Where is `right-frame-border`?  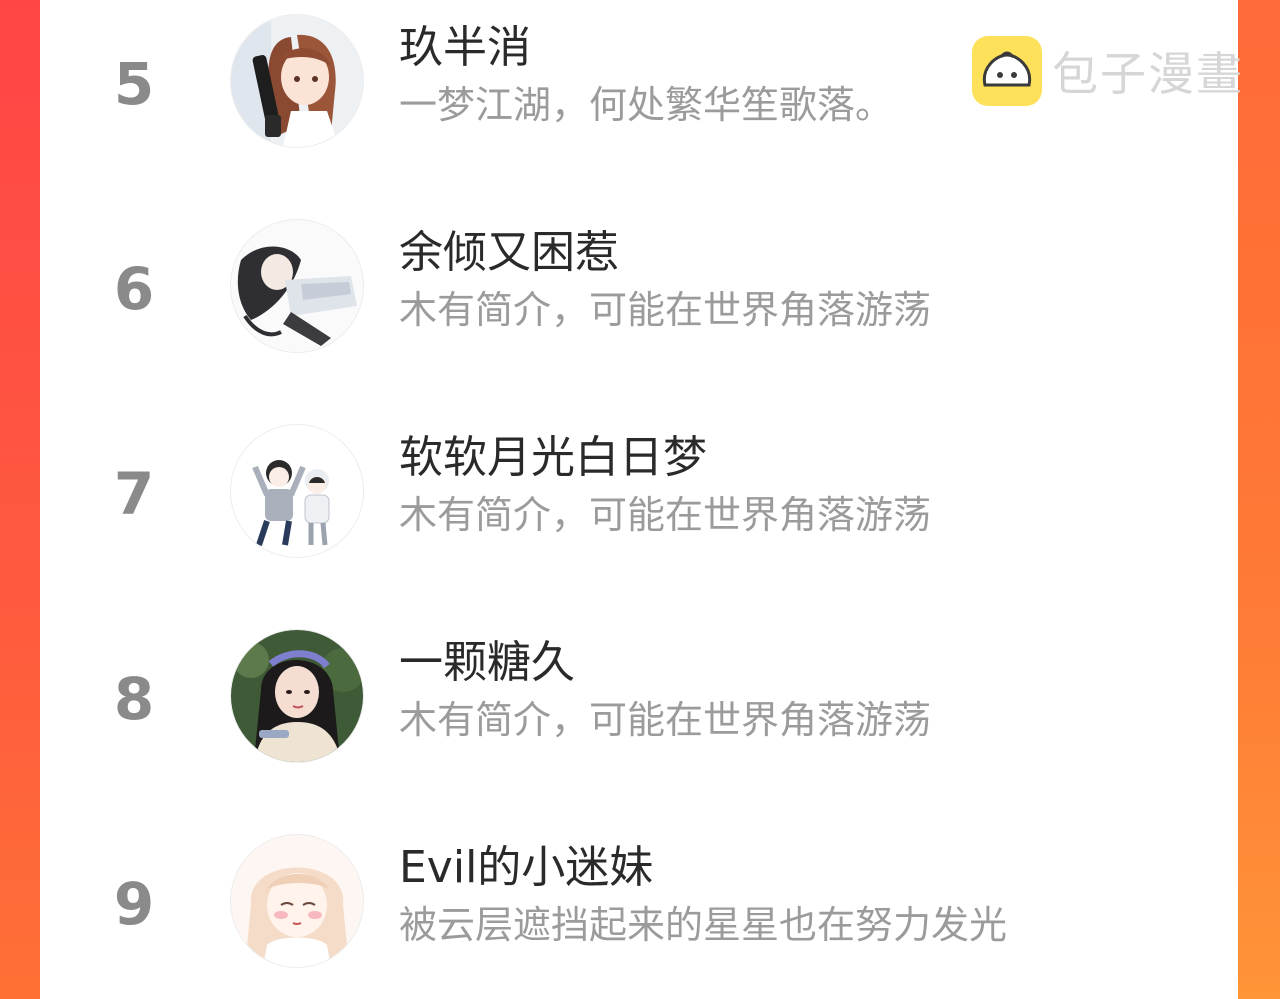
right-frame-border is located at coordinates (1259, 499).